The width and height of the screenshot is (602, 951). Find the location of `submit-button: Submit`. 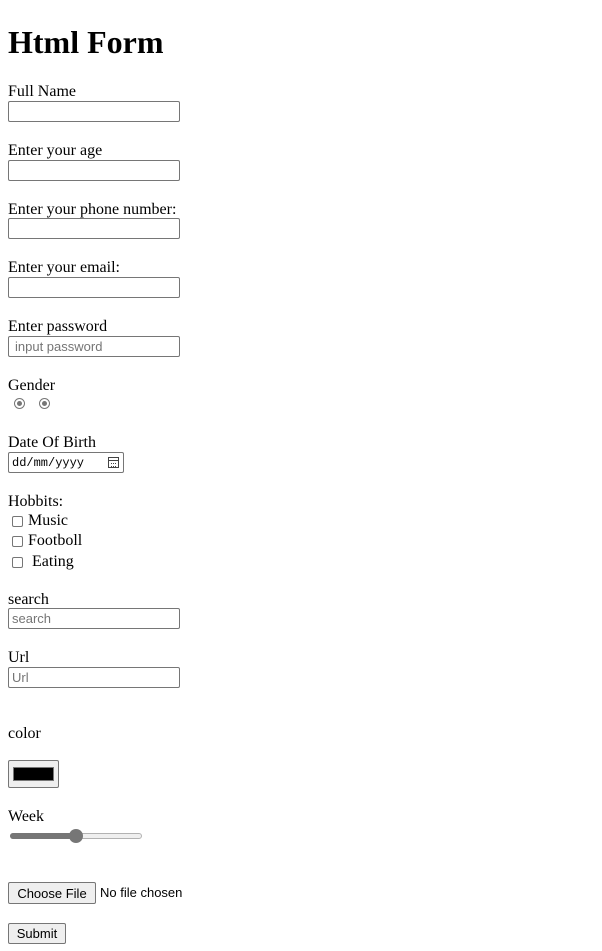

submit-button: Submit is located at coordinates (37, 933).